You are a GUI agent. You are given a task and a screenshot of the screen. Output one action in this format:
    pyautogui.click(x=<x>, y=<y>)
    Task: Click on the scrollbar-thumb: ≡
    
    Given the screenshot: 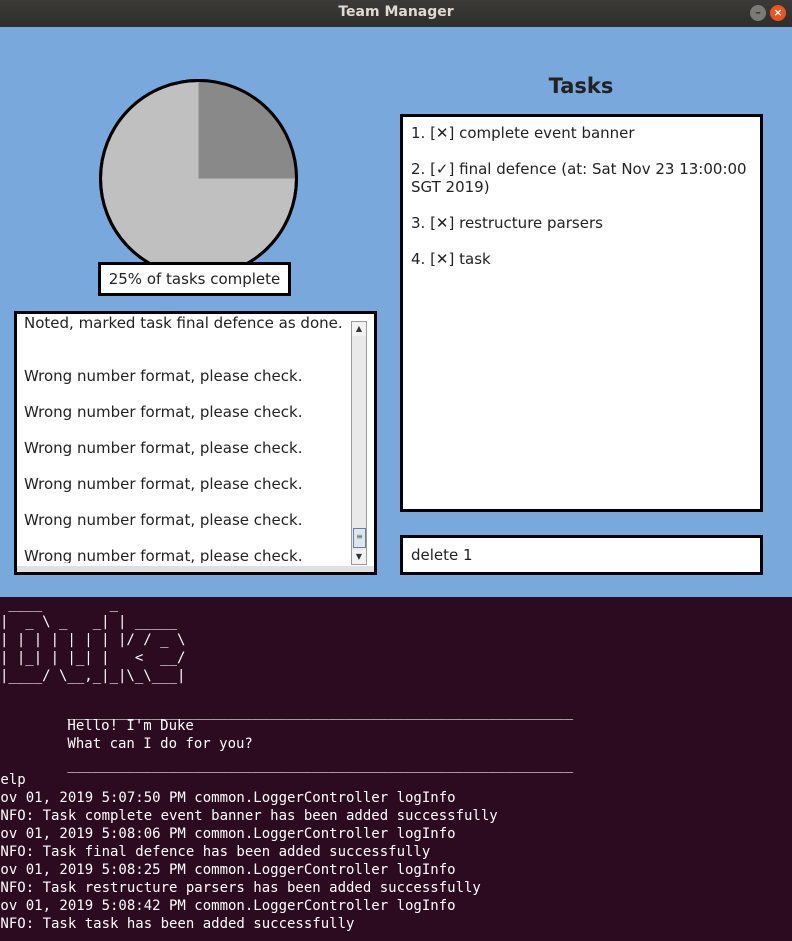 What is the action you would take?
    pyautogui.click(x=359, y=538)
    